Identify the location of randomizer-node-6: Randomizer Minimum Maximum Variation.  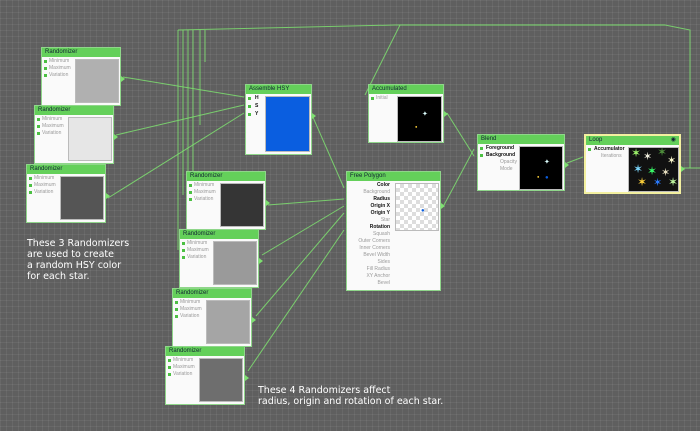
(214, 317).